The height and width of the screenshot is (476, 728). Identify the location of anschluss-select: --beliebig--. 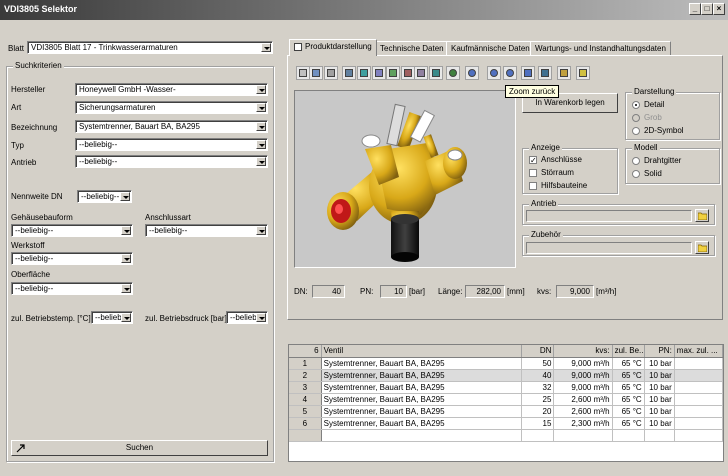
(206, 230).